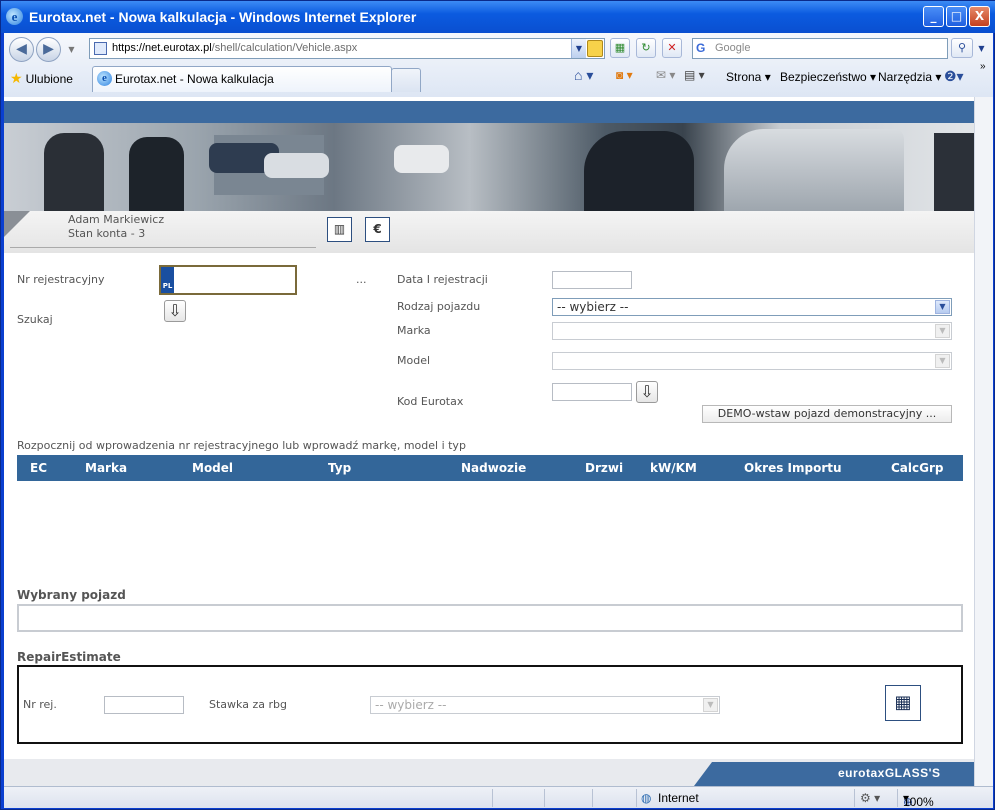  What do you see at coordinates (752, 361) in the screenshot?
I see `model-select: ▼` at bounding box center [752, 361].